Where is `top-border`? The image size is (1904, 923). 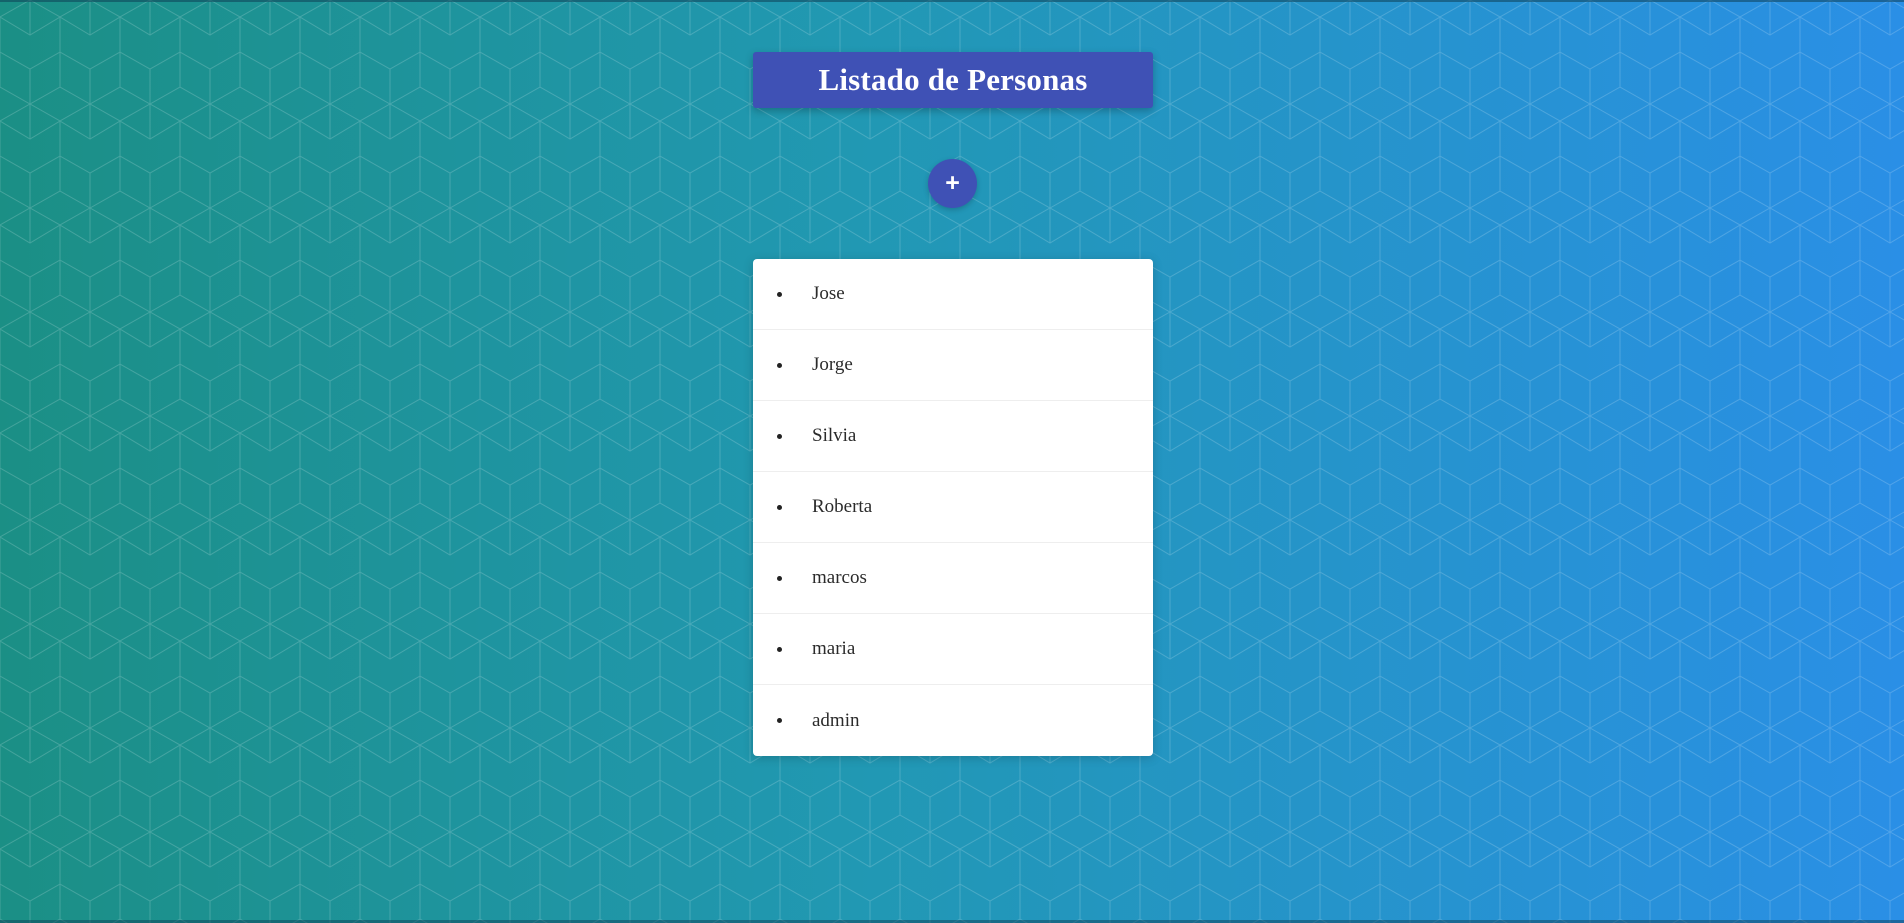 top-border is located at coordinates (952, 1).